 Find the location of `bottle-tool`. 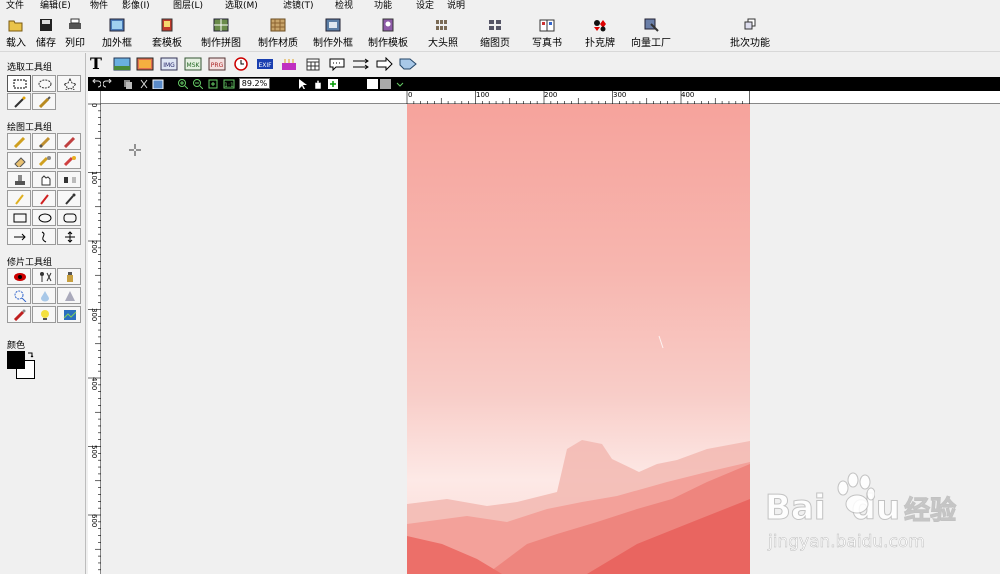

bottle-tool is located at coordinates (69, 276).